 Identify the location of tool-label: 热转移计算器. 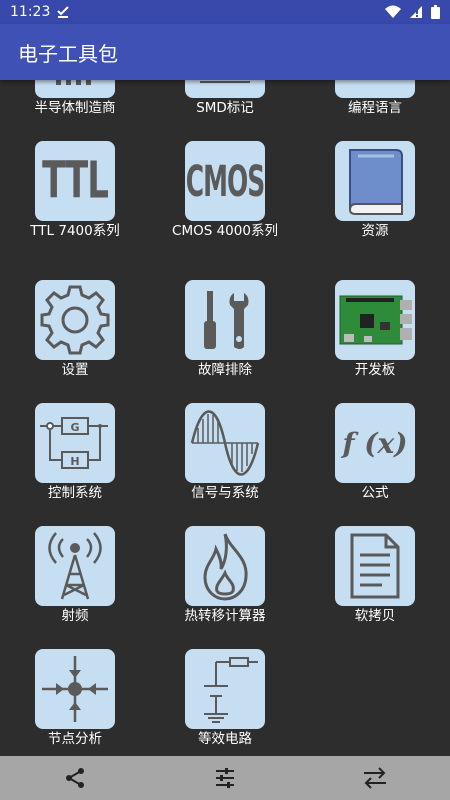
(225, 616).